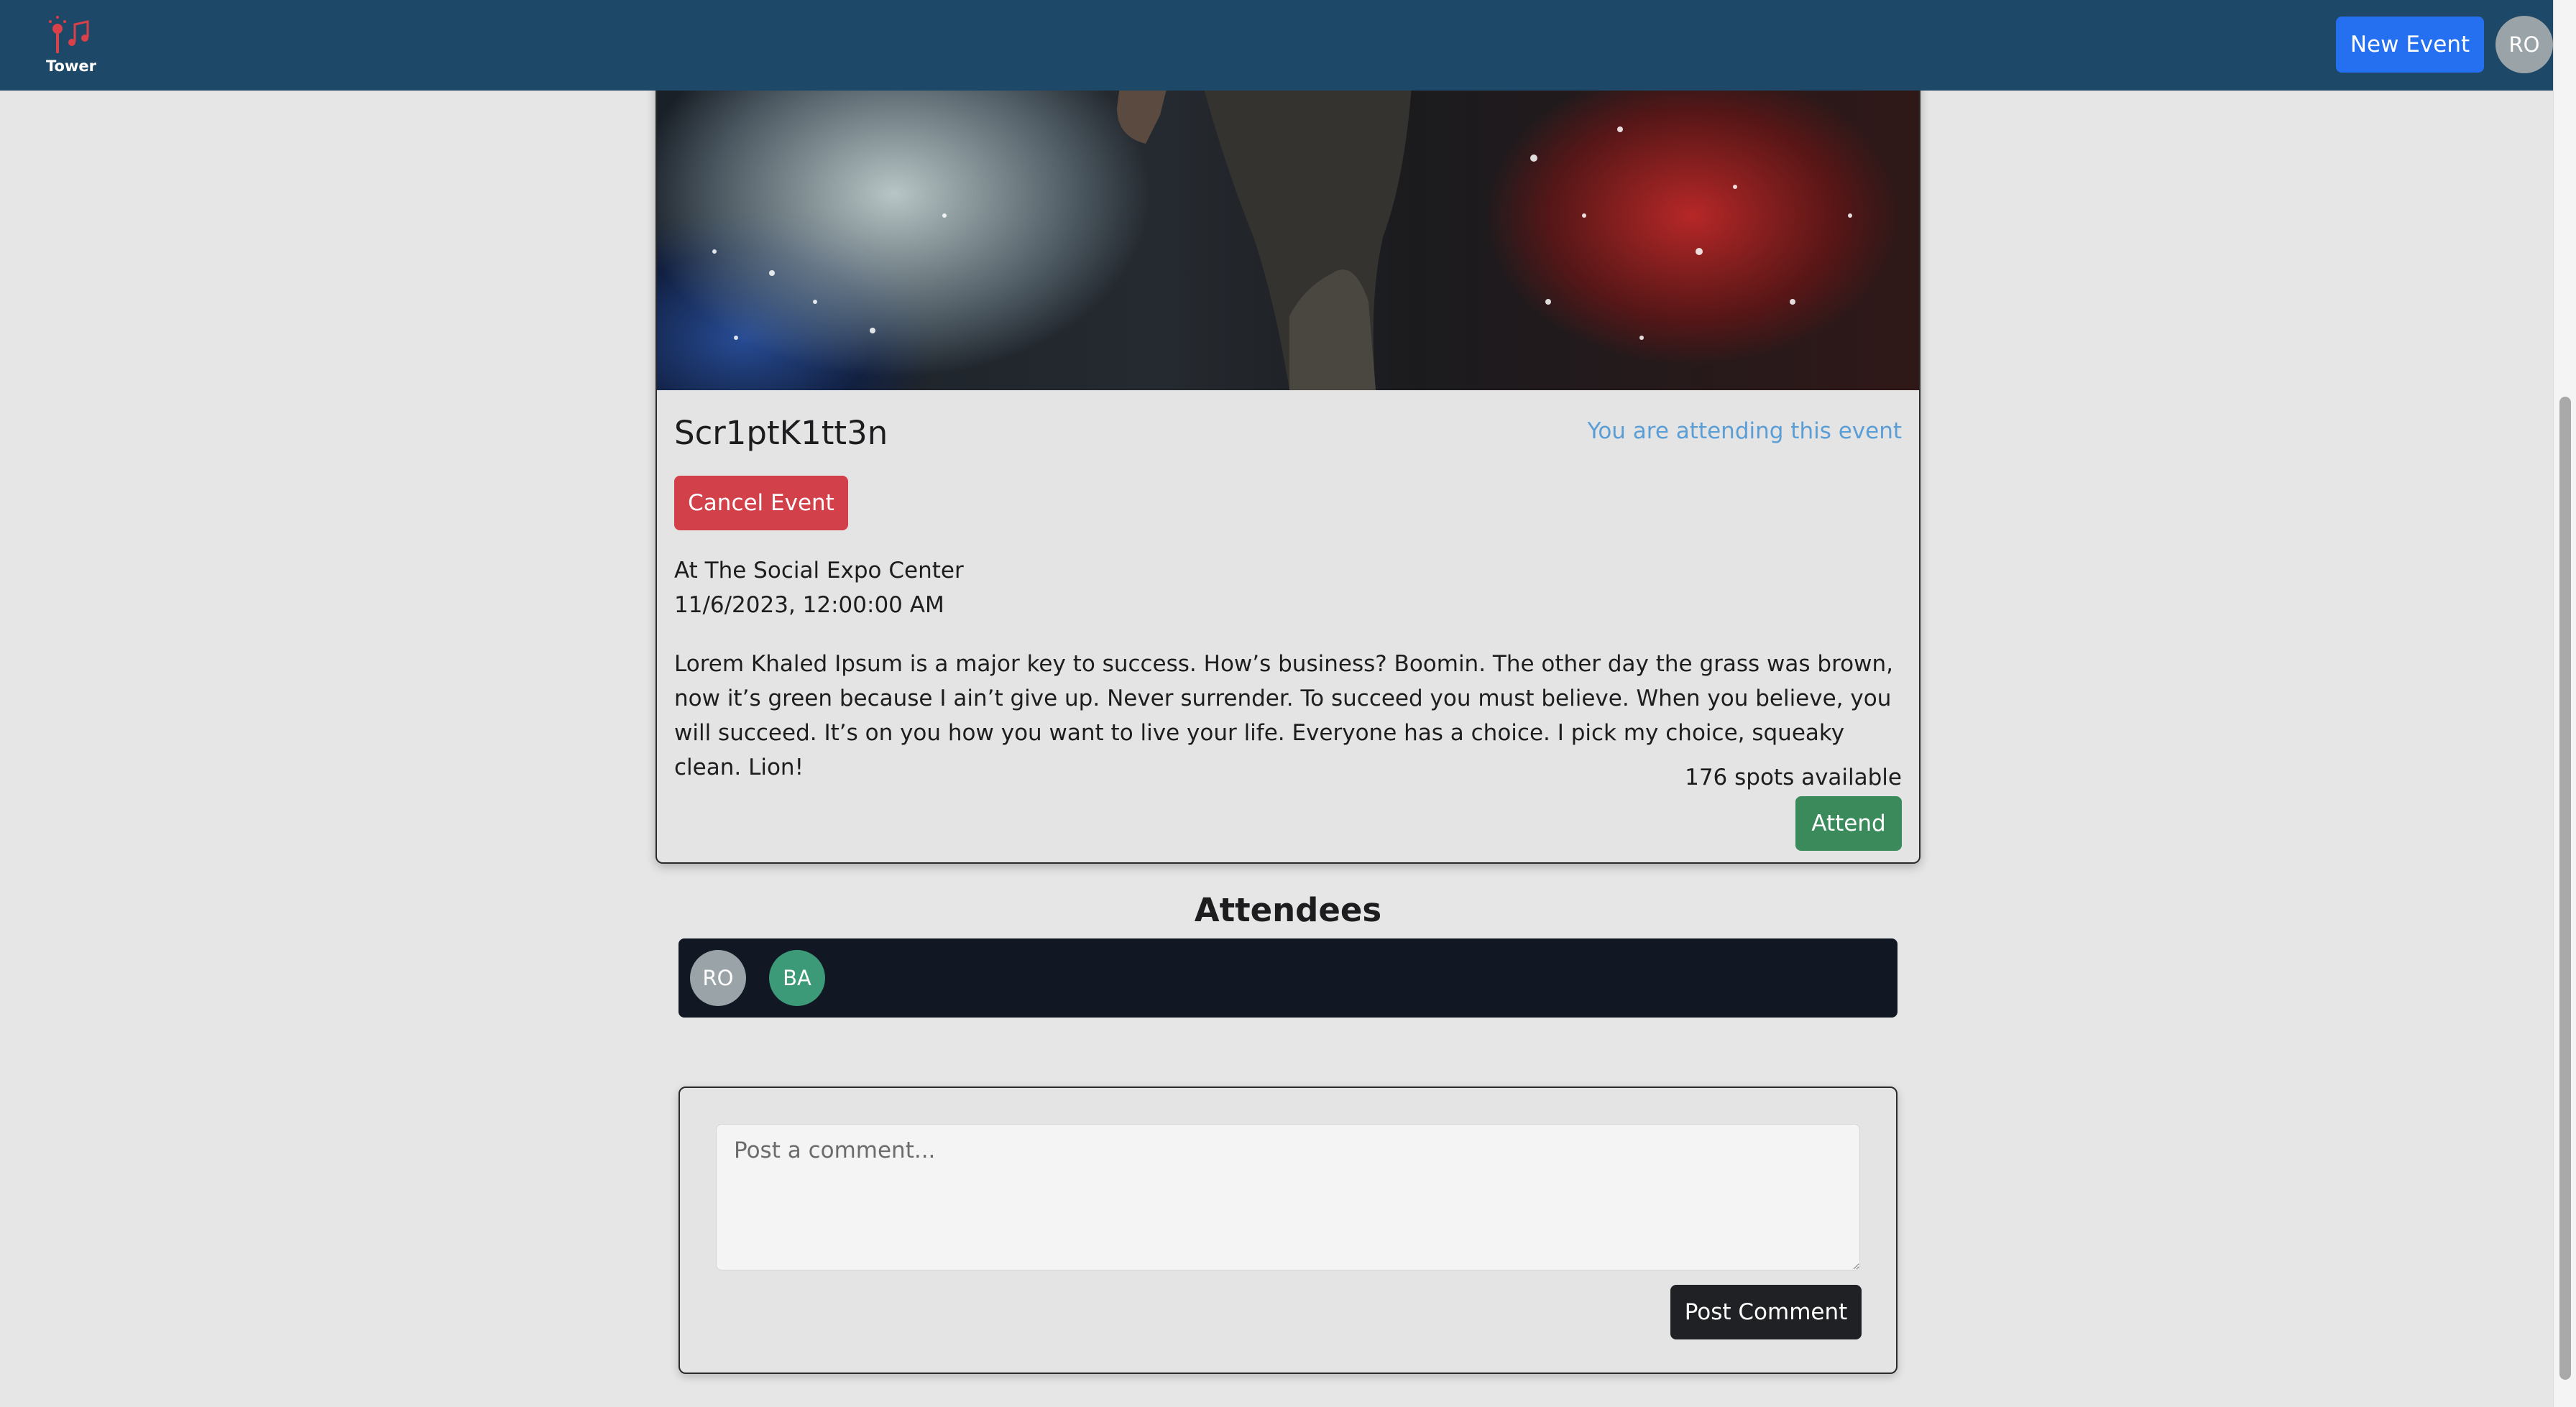 Image resolution: width=2576 pixels, height=1407 pixels. Describe the element at coordinates (2524, 44) in the screenshot. I see `user-avatar: RO` at that location.